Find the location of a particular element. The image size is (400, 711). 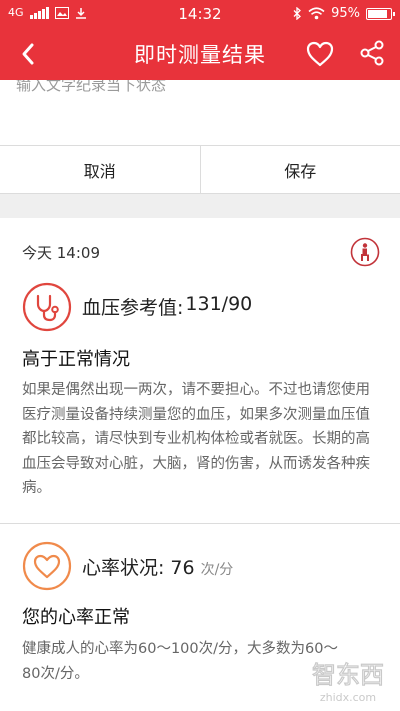

cancel-button: 取消 is located at coordinates (100, 169).